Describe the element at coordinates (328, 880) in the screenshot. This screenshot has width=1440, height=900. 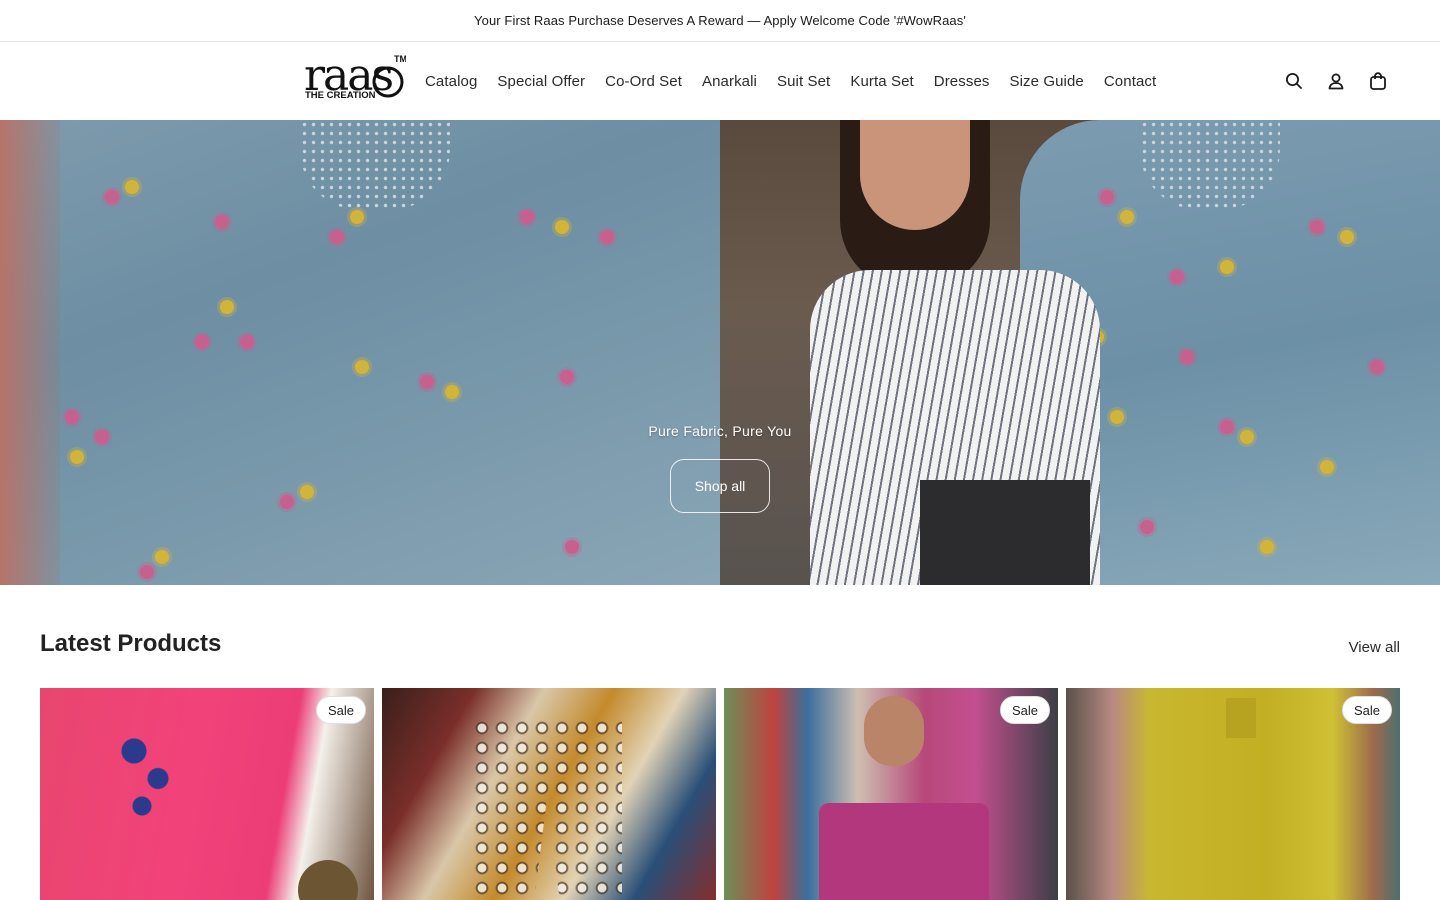
I see `belt-buckle` at that location.